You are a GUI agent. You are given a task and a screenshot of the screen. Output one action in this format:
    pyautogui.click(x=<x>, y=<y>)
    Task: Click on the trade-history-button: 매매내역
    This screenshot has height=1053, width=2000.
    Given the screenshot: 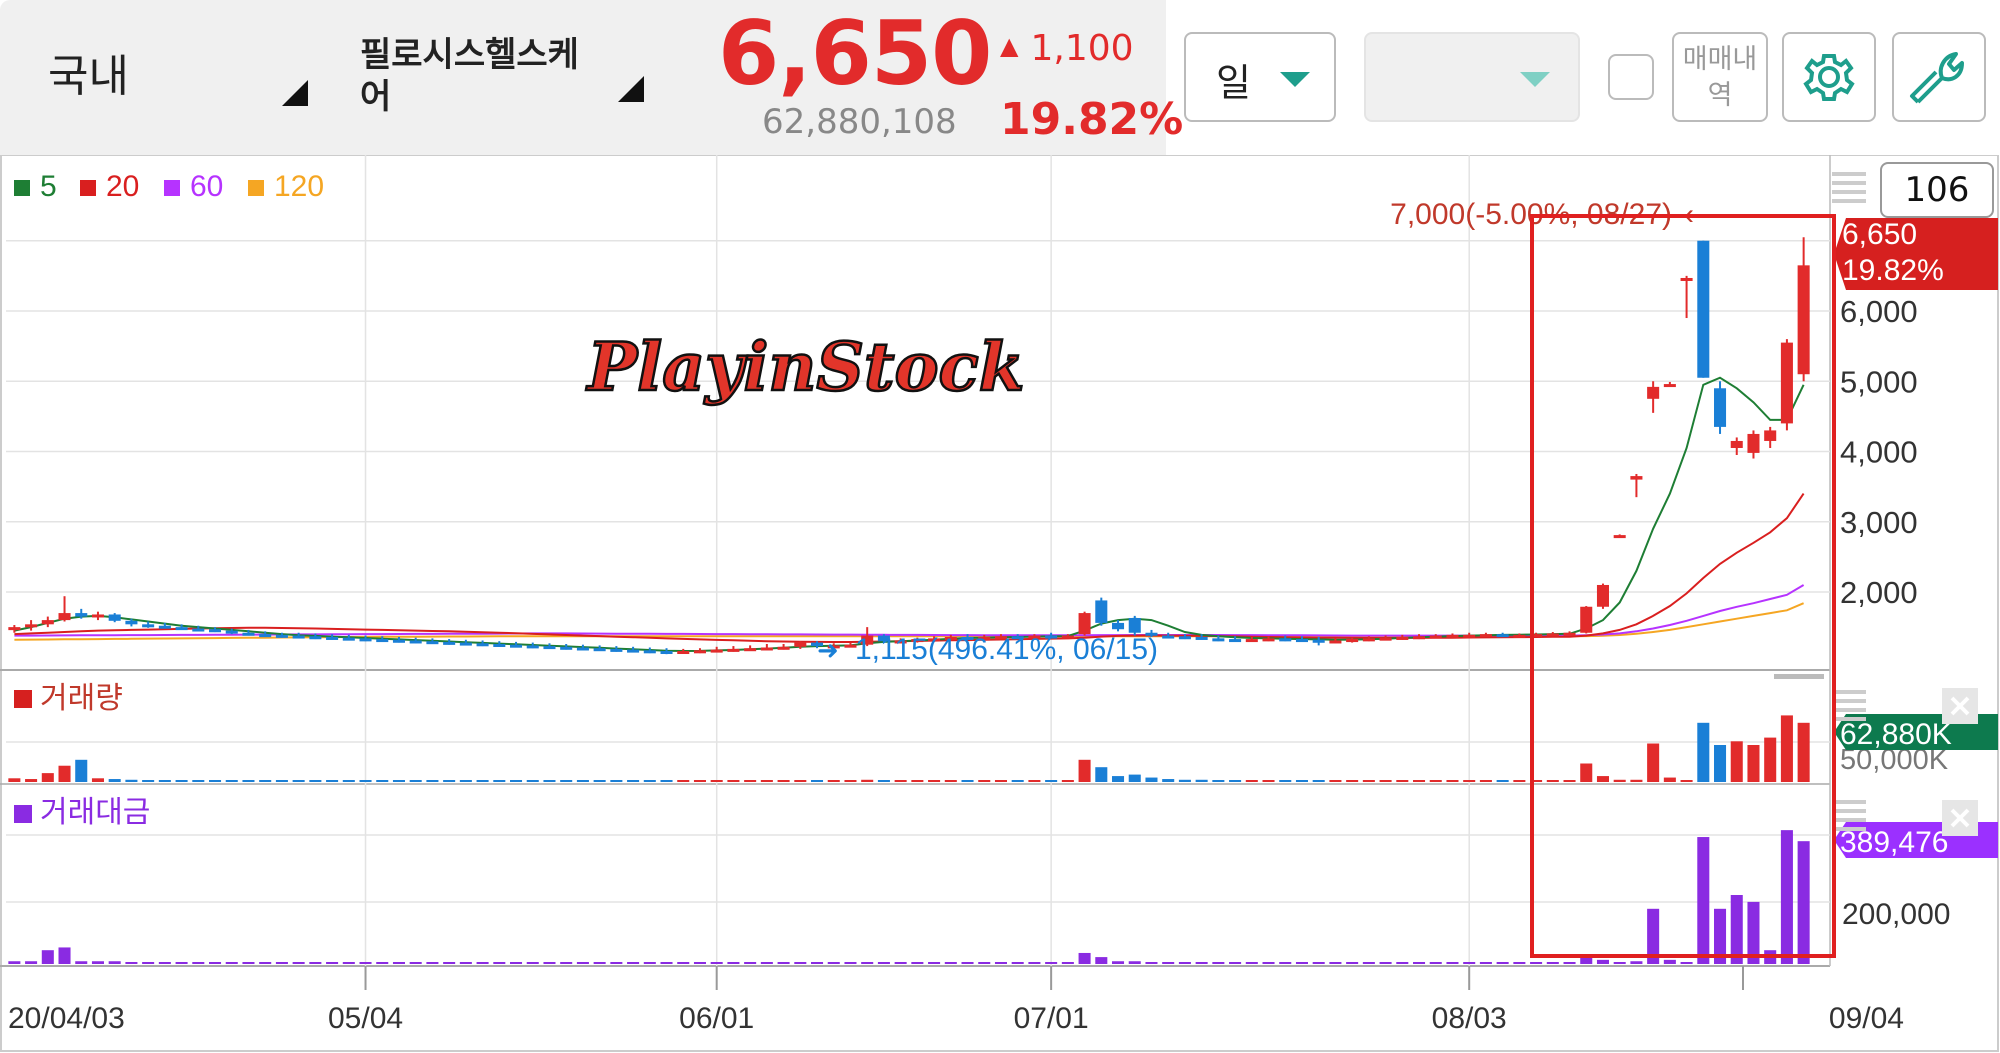 What is the action you would take?
    pyautogui.click(x=1720, y=77)
    